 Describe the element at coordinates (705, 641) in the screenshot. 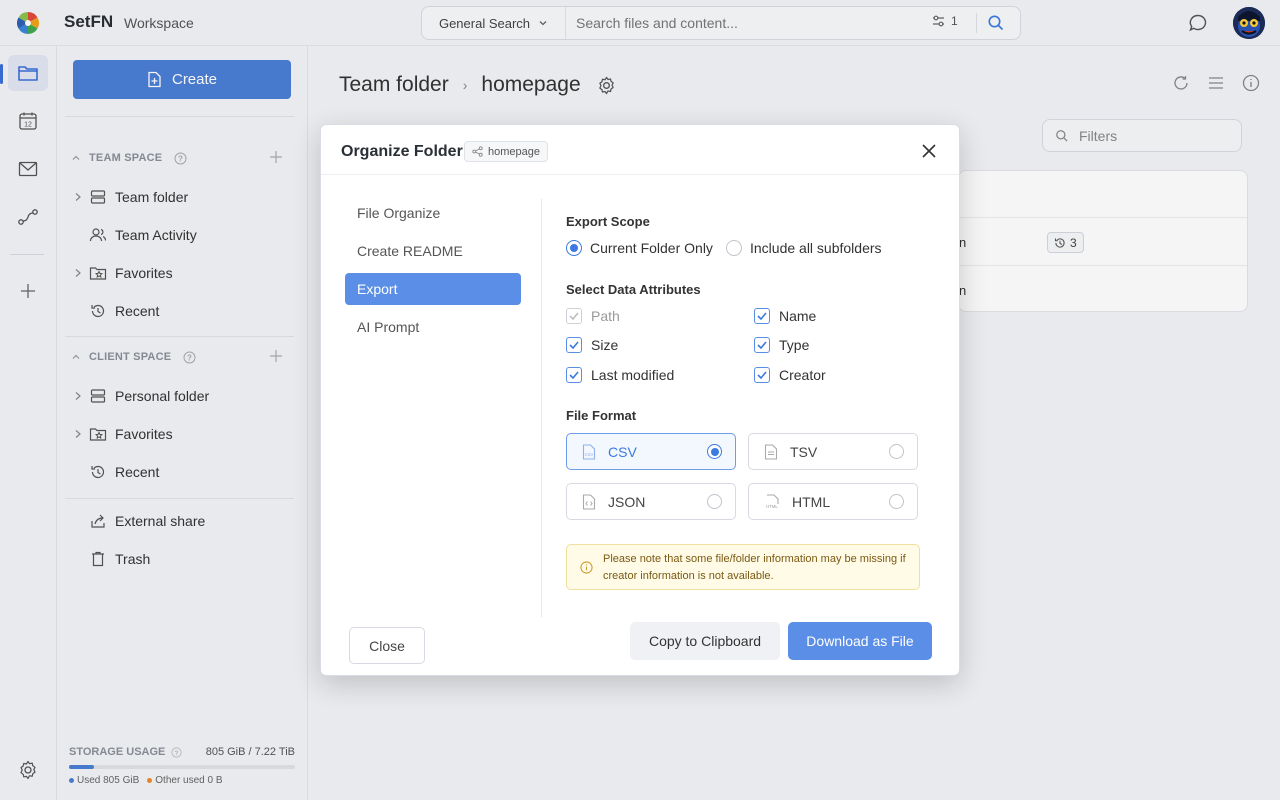

I see `copy-to-clipboard-button: Copy to Clipboard` at that location.